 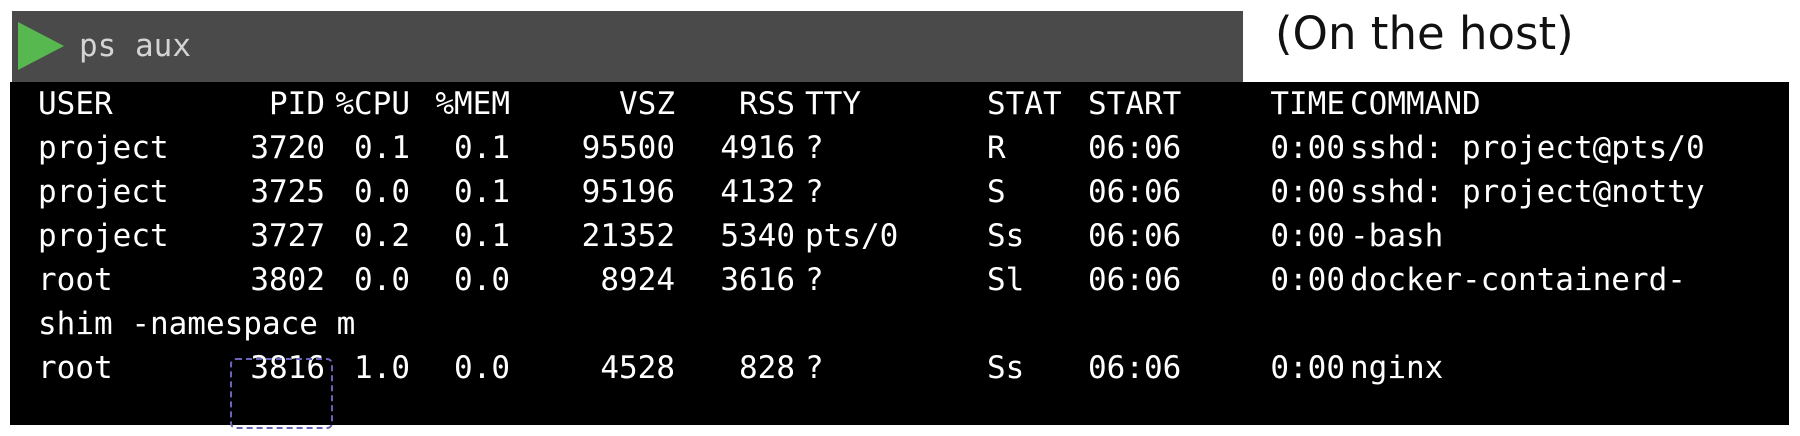 I want to click on header-vsz: VSZ, so click(x=647, y=104).